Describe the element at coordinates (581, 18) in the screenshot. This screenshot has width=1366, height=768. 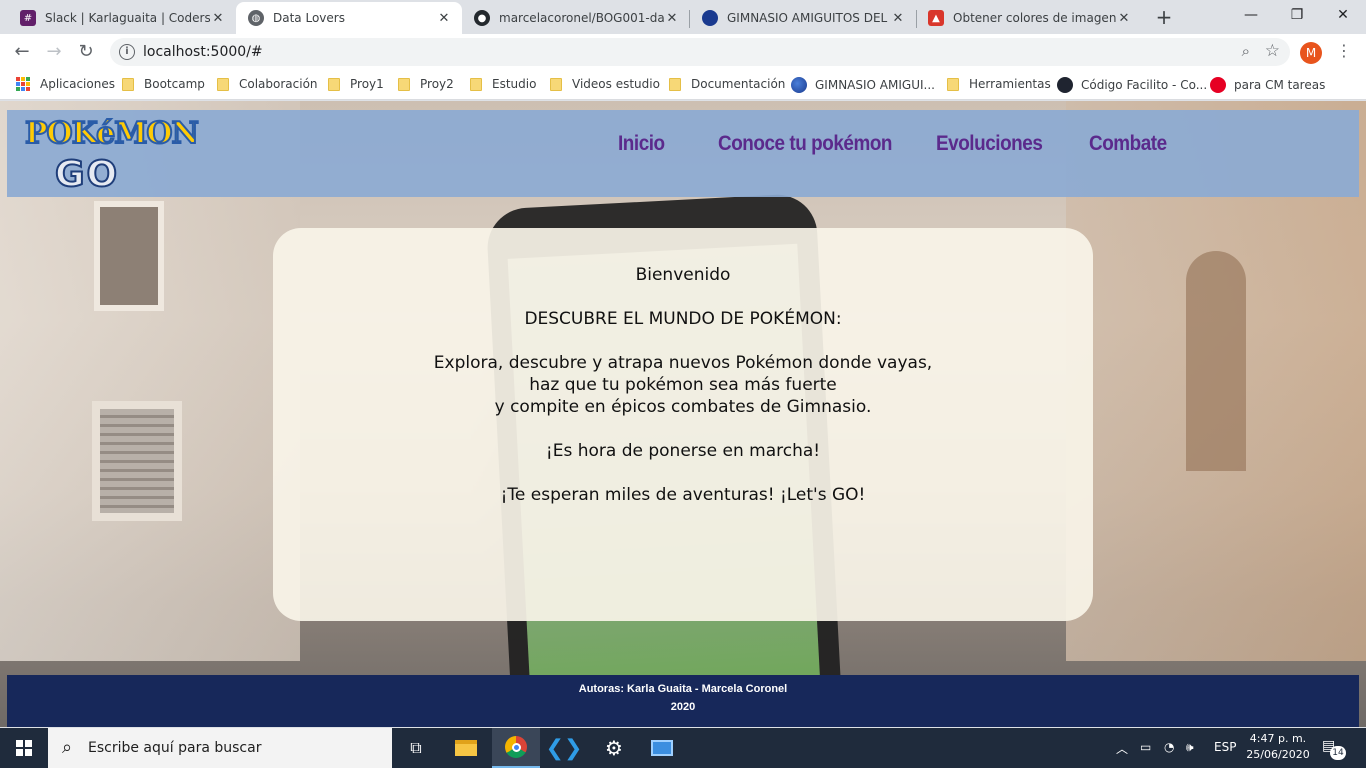
I see `tab-title: marcelacoronel/BOG001-data-` at that location.